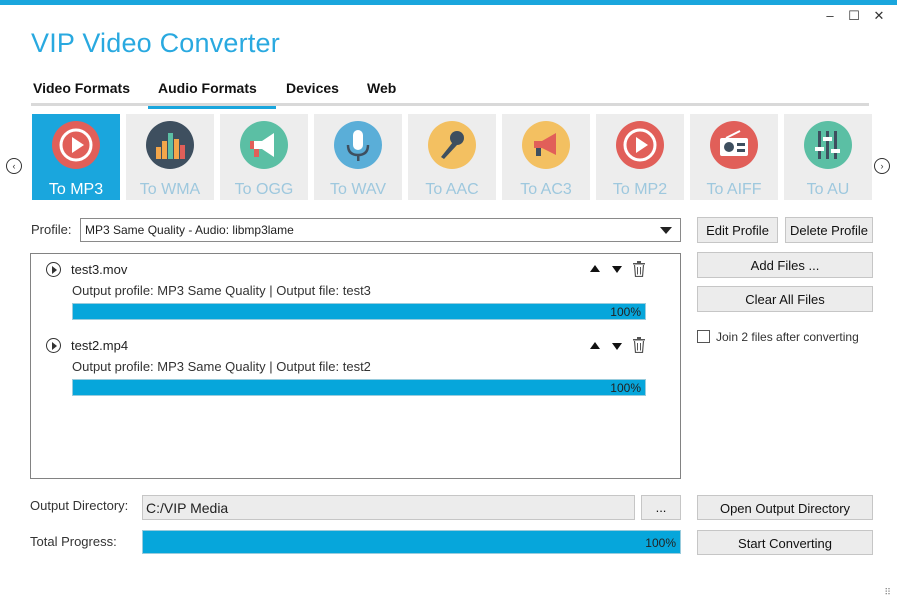 The image size is (897, 600). Describe the element at coordinates (448, 2) in the screenshot. I see `window-accent-bar` at that location.